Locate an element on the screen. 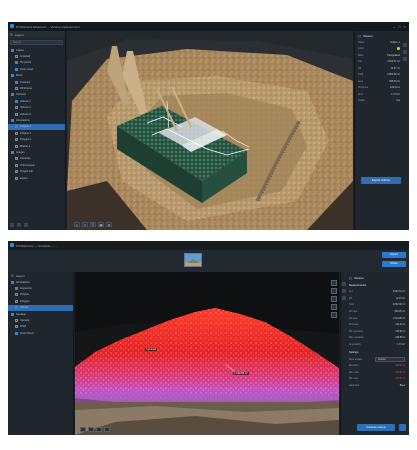 This screenshot has height=450, width=417. setting-key: Base surface is located at coordinates (356, 359).